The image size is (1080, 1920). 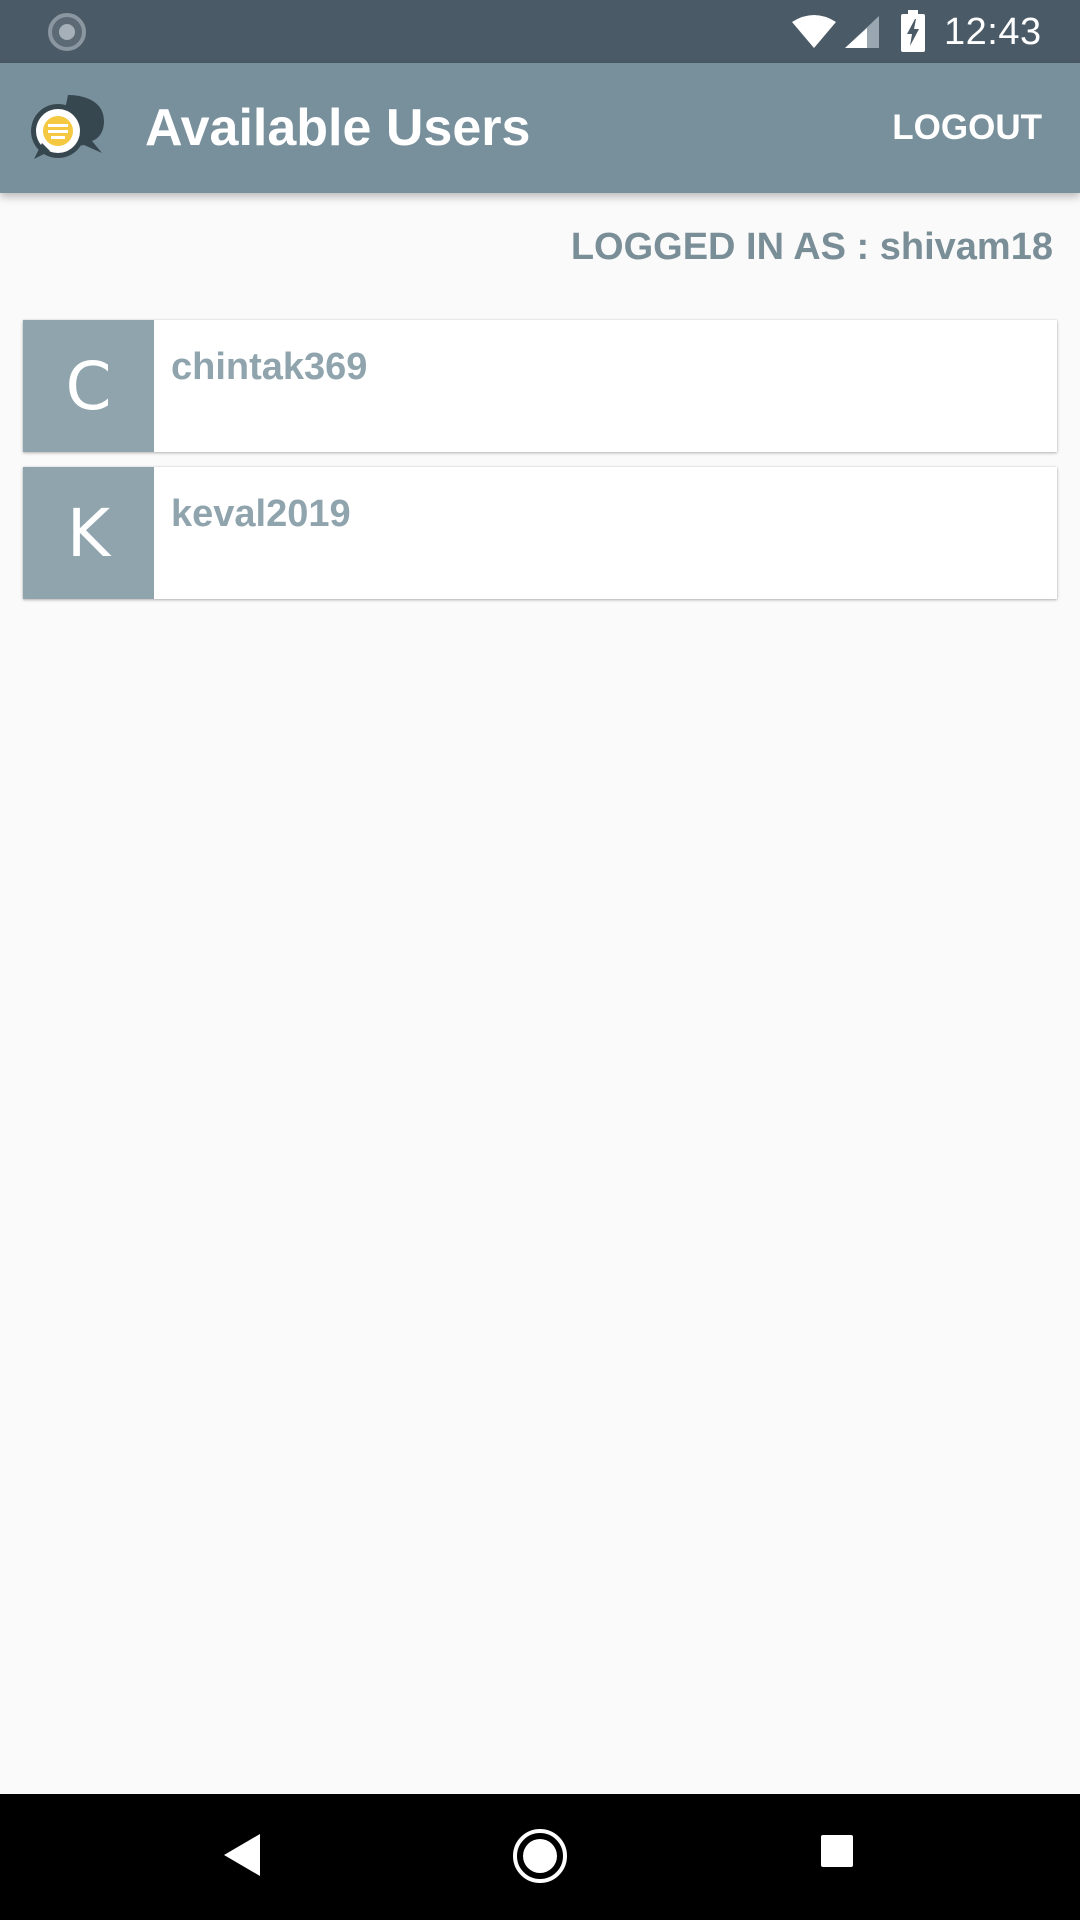 What do you see at coordinates (811, 247) in the screenshot?
I see `logged-in-label: LOGGED IN AS : shivam18` at bounding box center [811, 247].